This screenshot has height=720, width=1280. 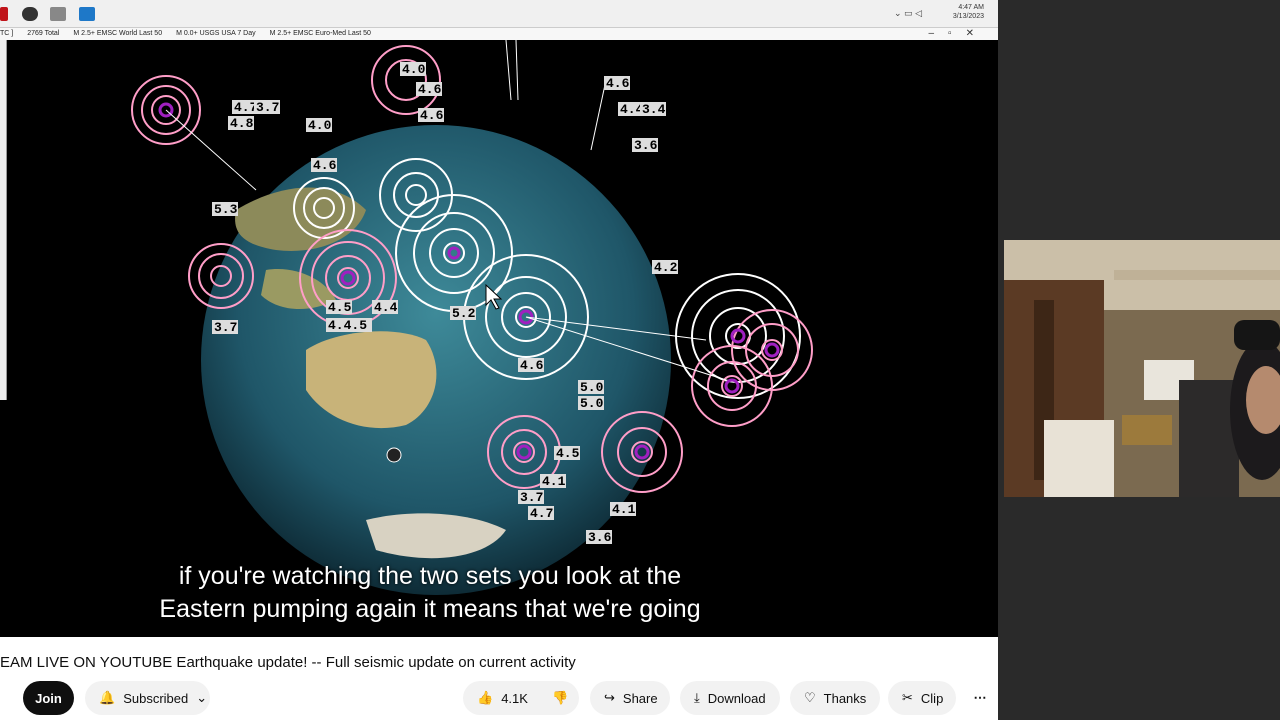 I want to click on svg-text: 5.3, so click(x=226, y=209).